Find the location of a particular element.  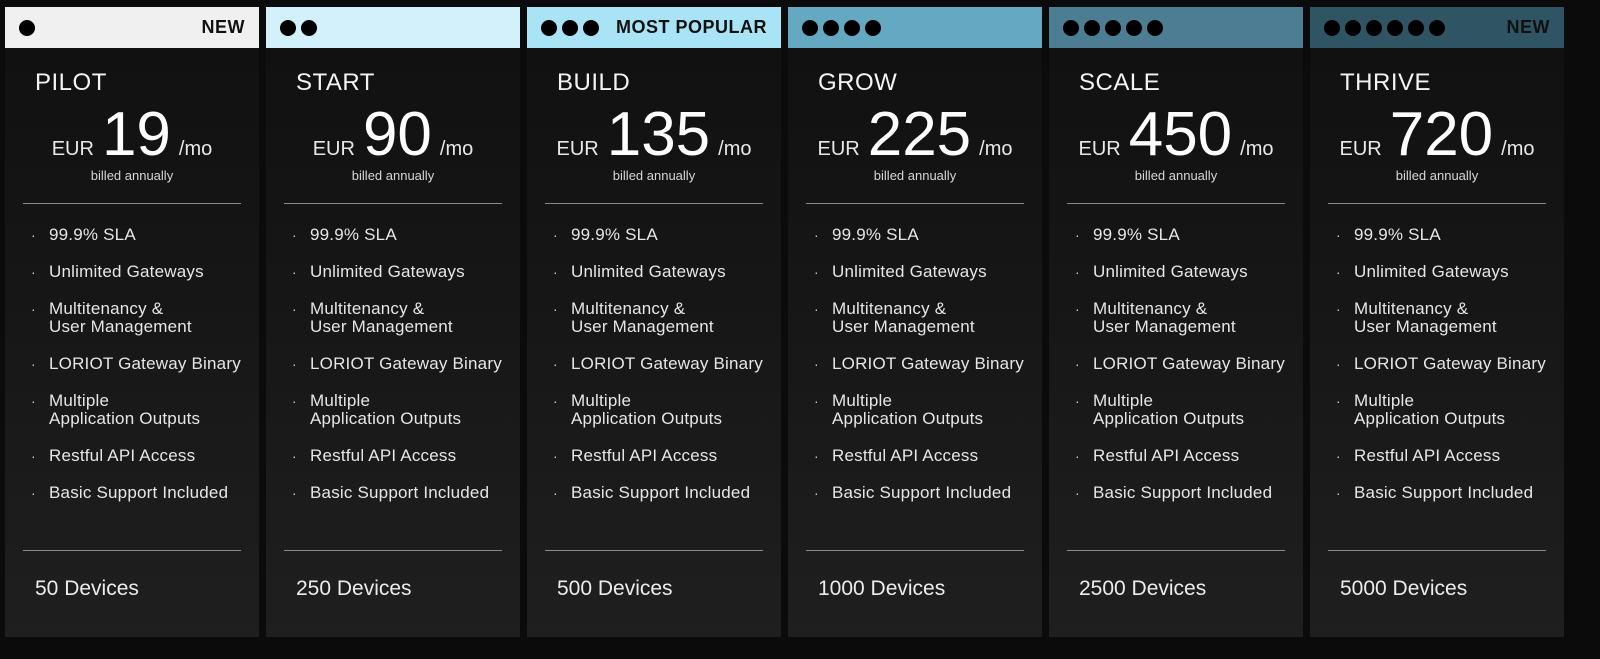

billing-note: billed annually is located at coordinates (915, 175).